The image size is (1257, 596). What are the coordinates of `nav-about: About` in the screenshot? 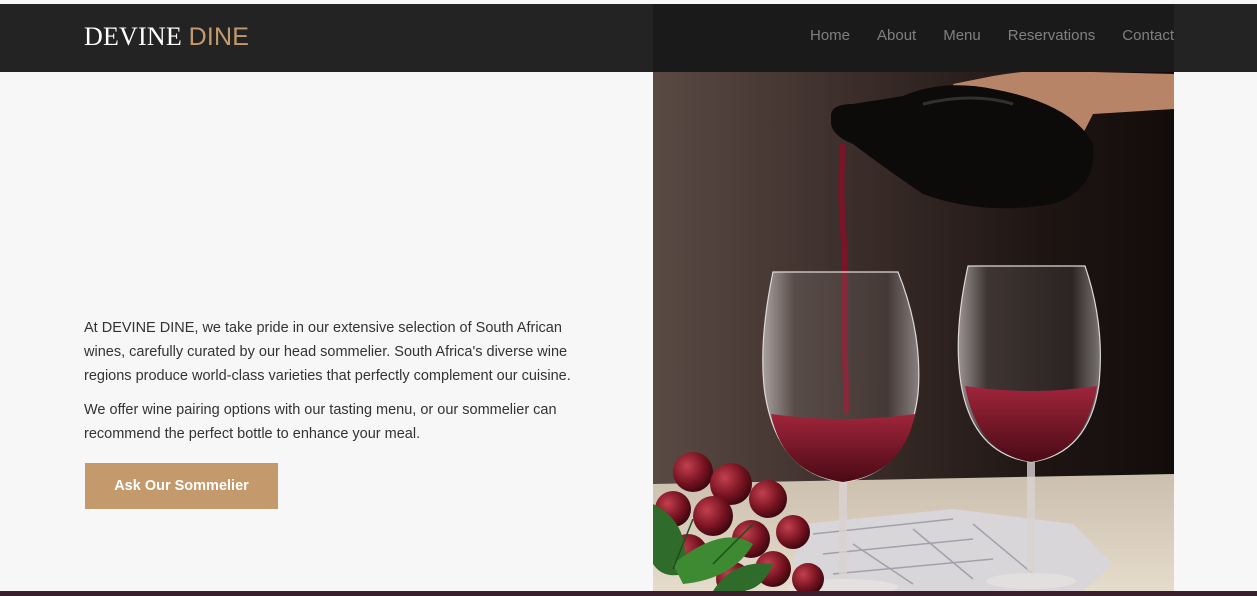 It's located at (896, 36).